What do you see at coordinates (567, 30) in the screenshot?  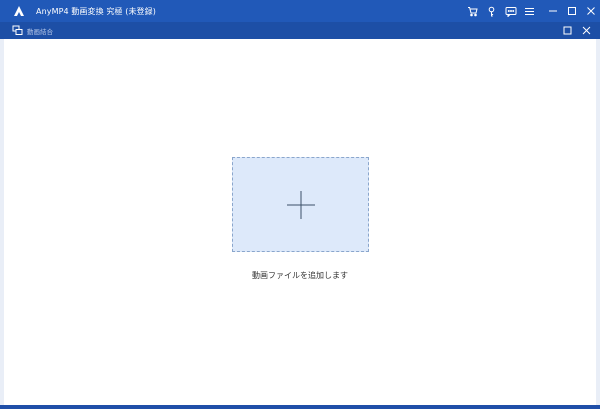 I see `sub-maximize-icon` at bounding box center [567, 30].